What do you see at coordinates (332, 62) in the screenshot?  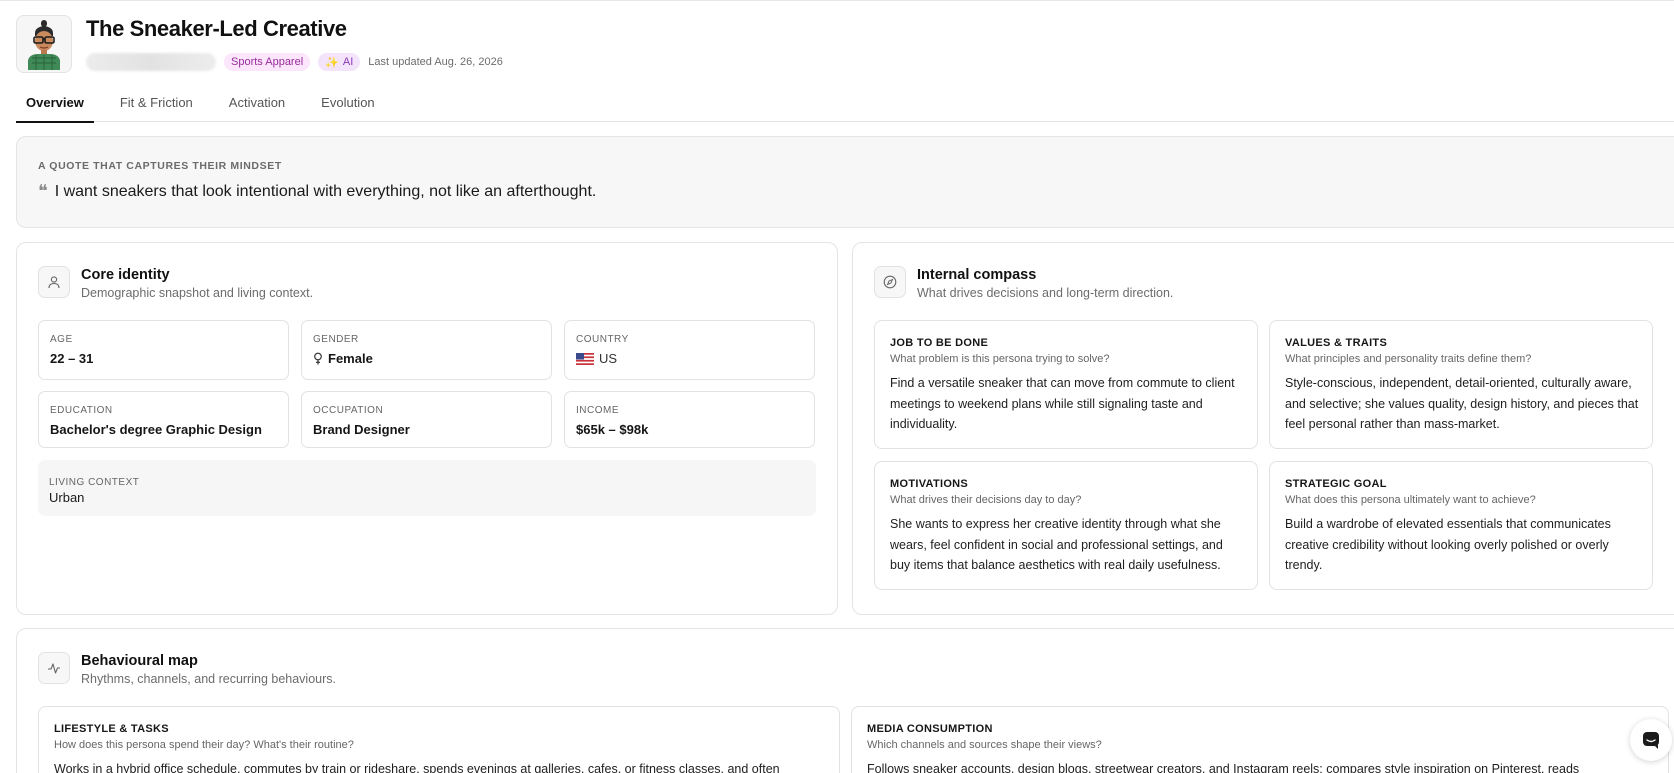 I see `sparkle-icon: ✨` at bounding box center [332, 62].